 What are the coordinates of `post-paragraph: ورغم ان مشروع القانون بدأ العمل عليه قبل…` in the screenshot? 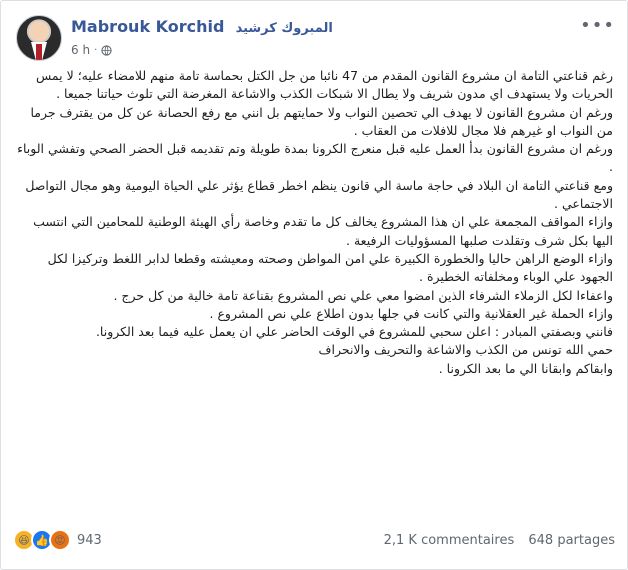 It's located at (315, 158).